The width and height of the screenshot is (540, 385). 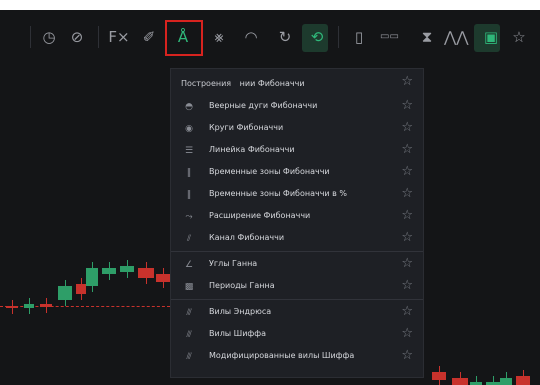 I want to click on fib-time-zones-percent-icon: ‖, so click(x=189, y=195).